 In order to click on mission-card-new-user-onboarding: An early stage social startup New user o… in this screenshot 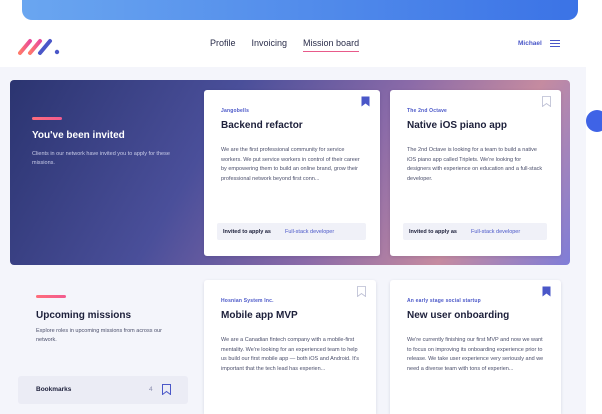, I will do `click(475, 347)`.